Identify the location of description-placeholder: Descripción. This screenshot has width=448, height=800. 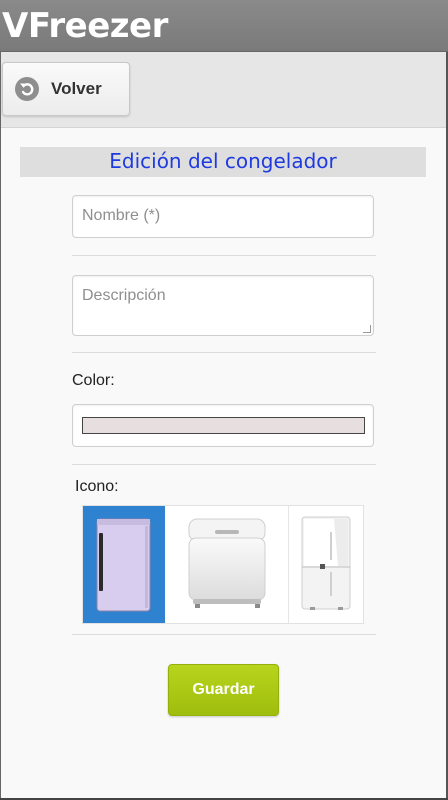
(124, 295).